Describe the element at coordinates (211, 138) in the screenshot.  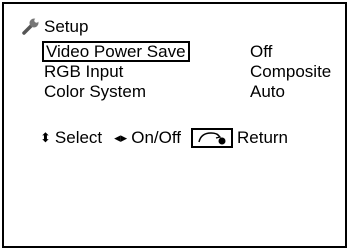
I see `return-button-icon` at that location.